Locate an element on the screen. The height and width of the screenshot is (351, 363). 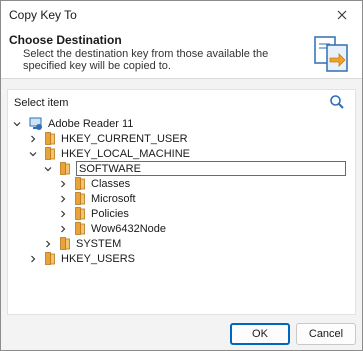
tree-node-wow6432node: Wow6432Node is located at coordinates (112, 228).